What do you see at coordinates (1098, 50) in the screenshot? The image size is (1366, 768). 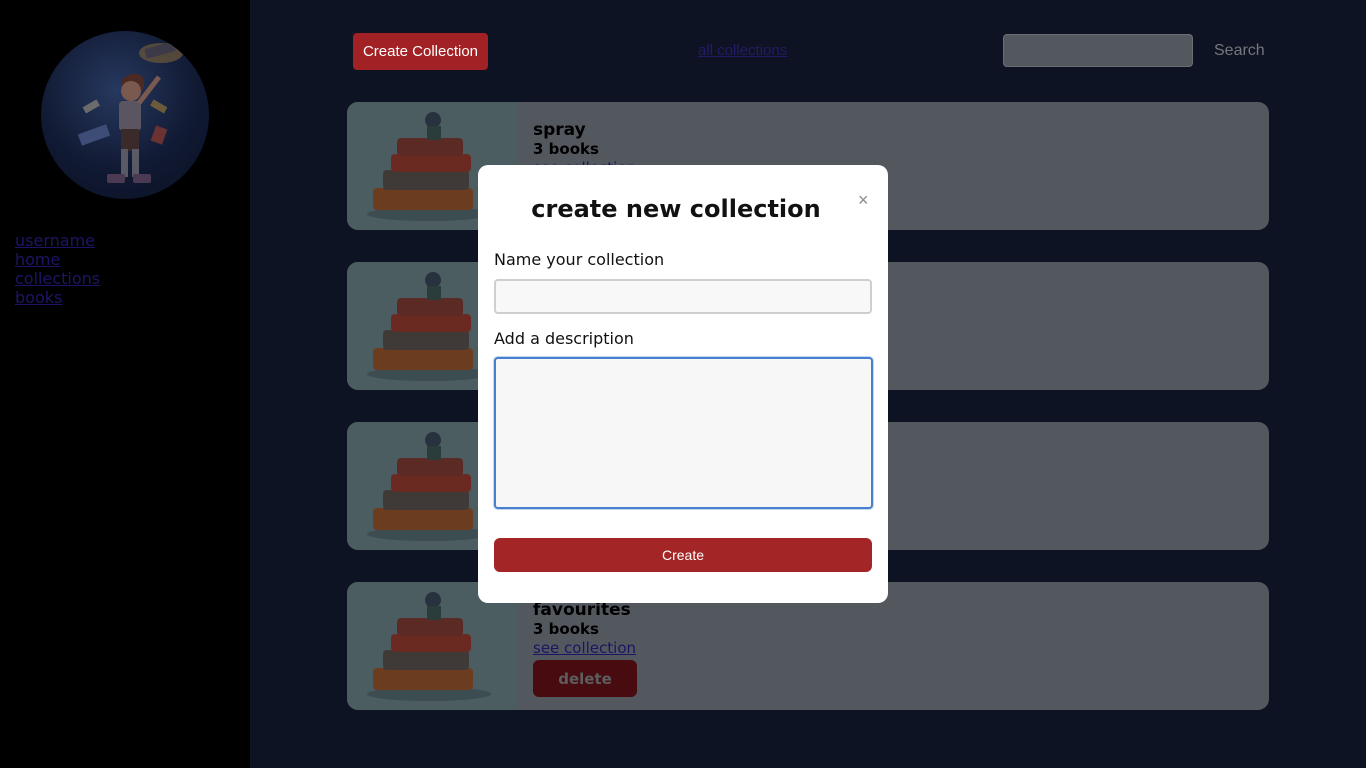 I see `search-input` at bounding box center [1098, 50].